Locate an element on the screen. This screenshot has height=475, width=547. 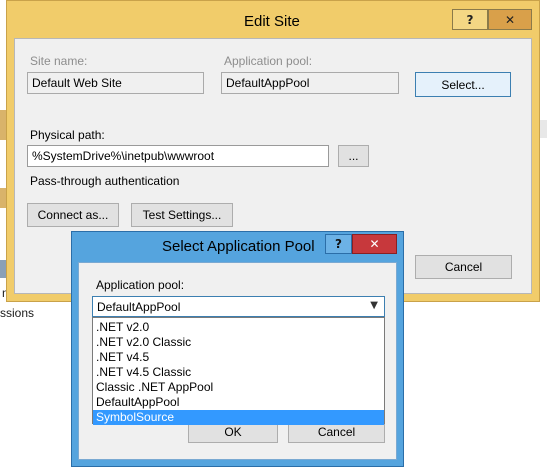
pool-option: .NET v4.5 is located at coordinates (238, 357).